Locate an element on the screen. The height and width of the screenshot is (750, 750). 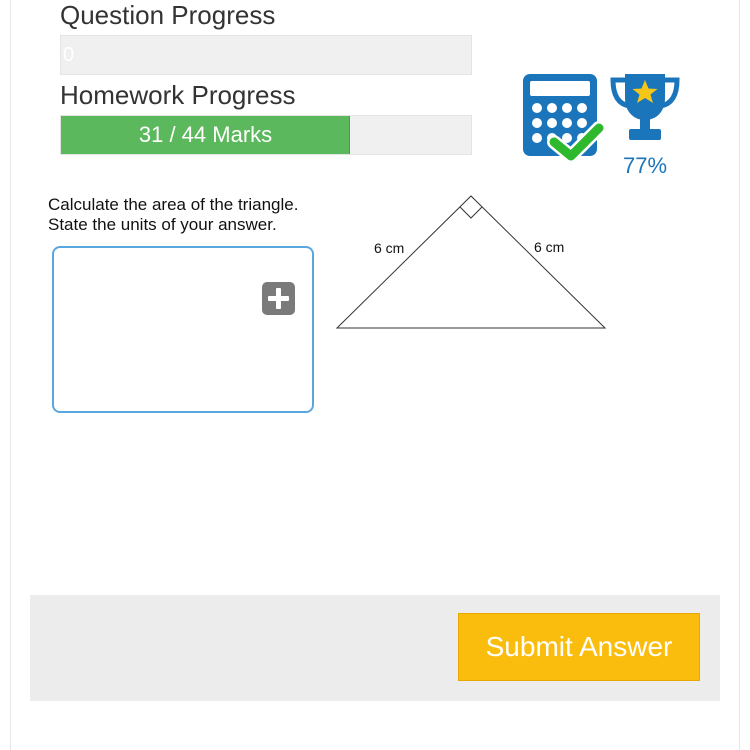
right-side-label: 6 cm is located at coordinates (549, 247).